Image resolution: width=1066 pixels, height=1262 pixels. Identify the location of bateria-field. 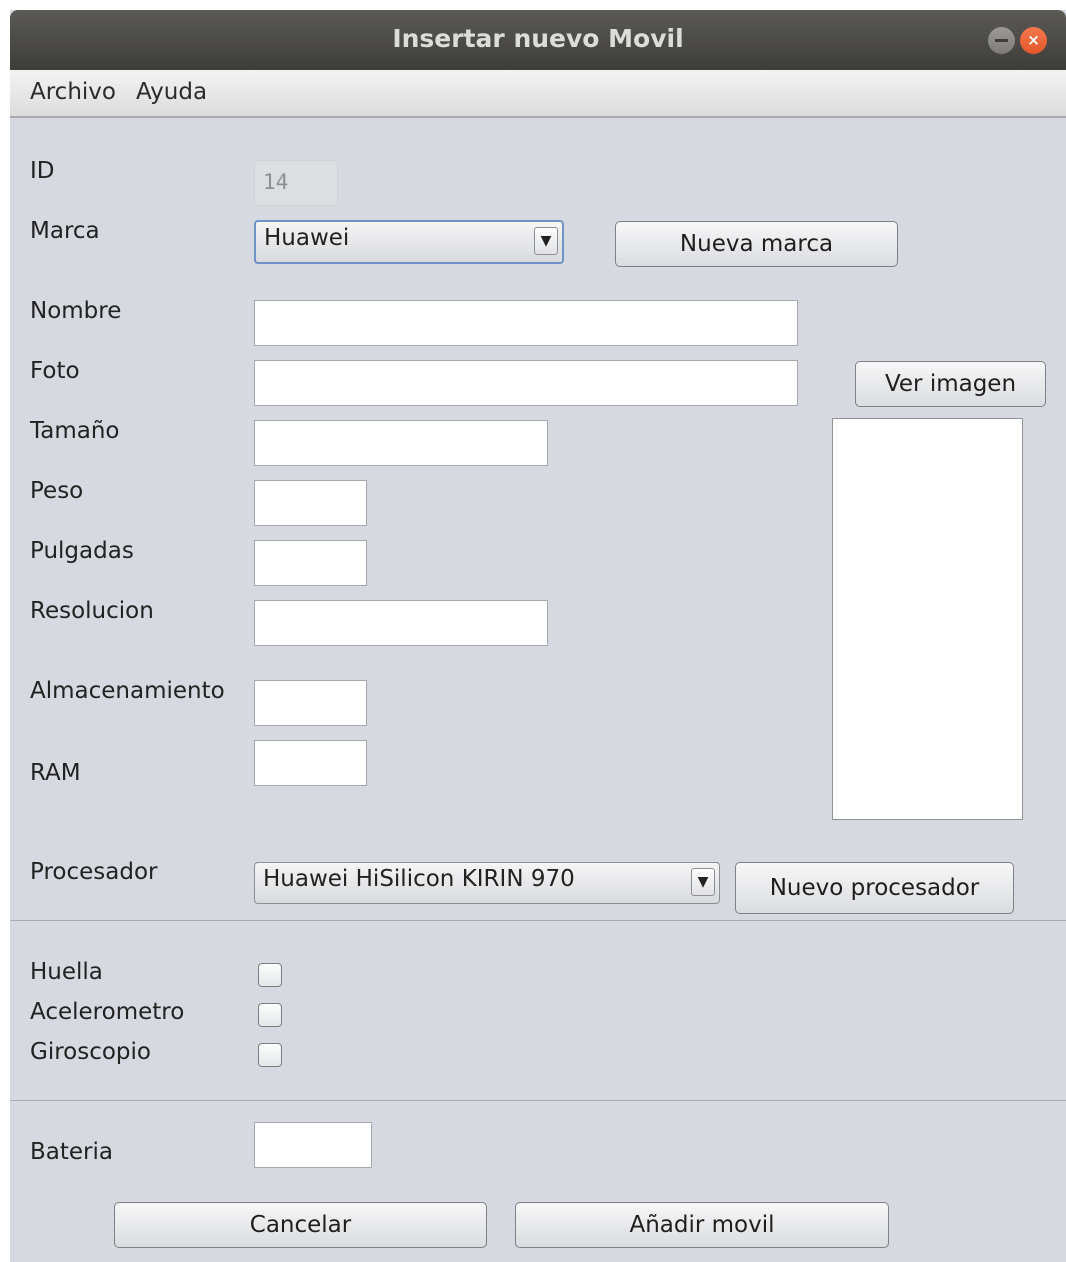
(313, 1145).